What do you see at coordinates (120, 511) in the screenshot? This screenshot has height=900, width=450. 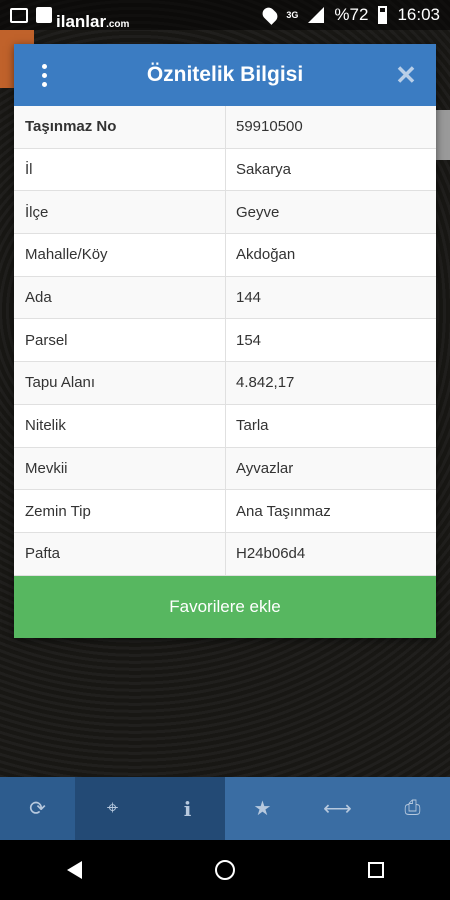 I see `attr-key: Zemin Tip` at bounding box center [120, 511].